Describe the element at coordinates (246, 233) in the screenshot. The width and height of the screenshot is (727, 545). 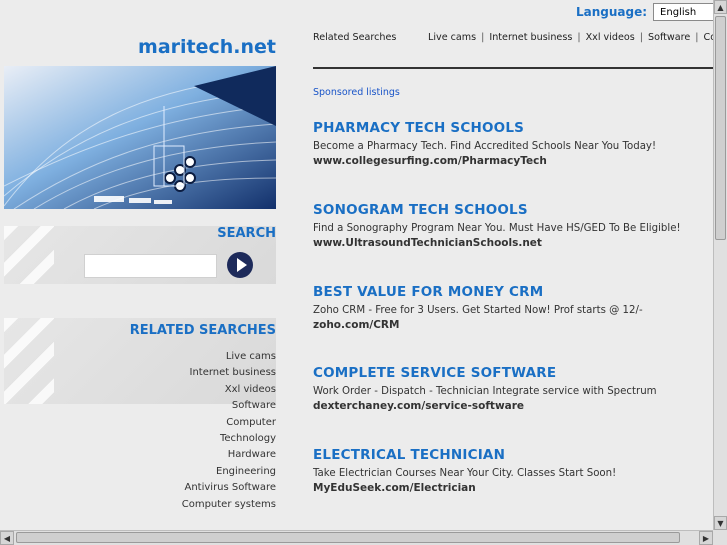
I see `search-heading: SEARCH` at that location.